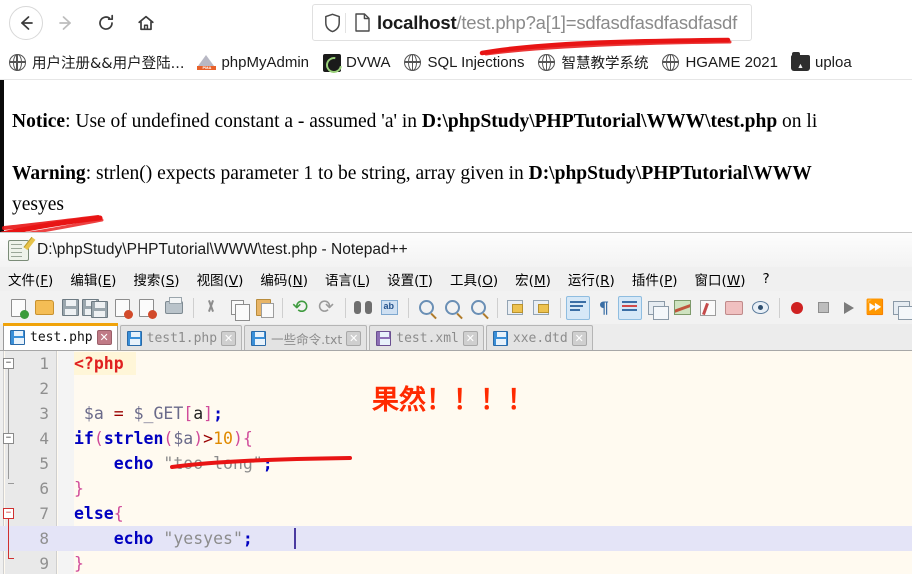  What do you see at coordinates (541, 308) in the screenshot?
I see `sync-horizontal-icon` at bounding box center [541, 308].